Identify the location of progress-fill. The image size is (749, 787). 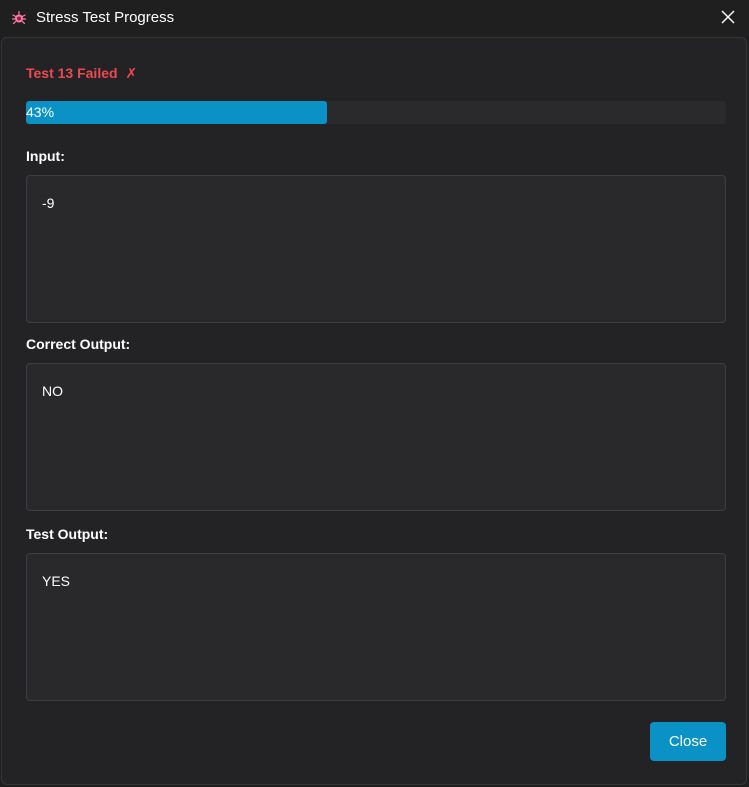
(176, 112).